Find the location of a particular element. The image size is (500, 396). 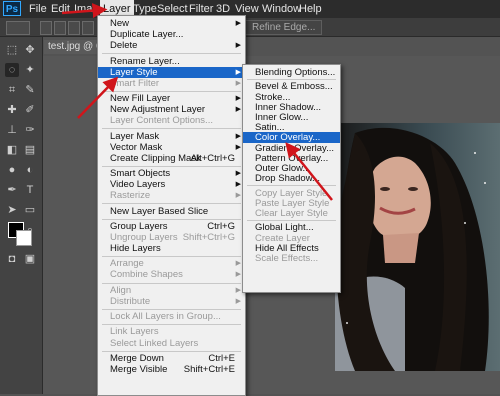

history-brush-icon: ✑ is located at coordinates (30, 130).